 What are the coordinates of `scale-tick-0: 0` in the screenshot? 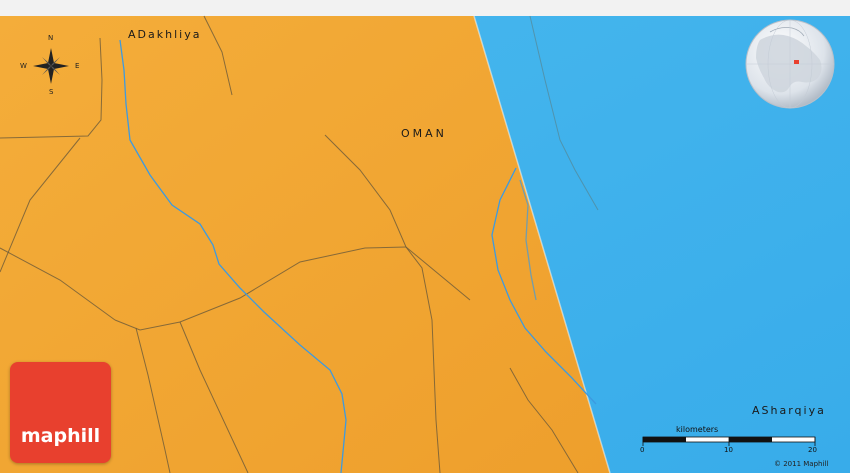 It's located at (642, 450).